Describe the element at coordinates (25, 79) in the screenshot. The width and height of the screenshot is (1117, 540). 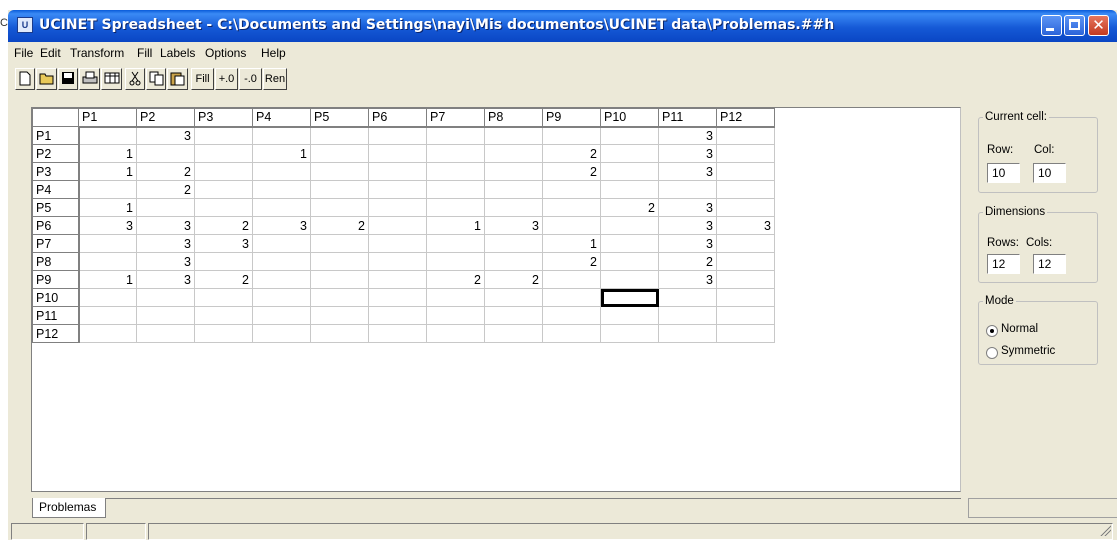
I see `new-button` at that location.